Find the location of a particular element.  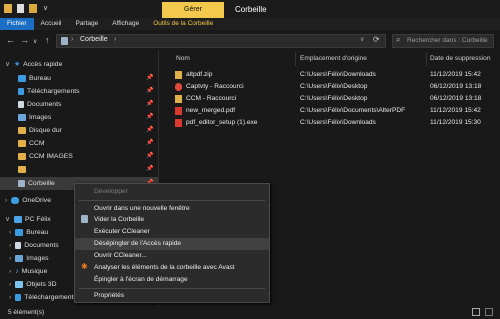

music-icon: ♪ is located at coordinates (17, 271).